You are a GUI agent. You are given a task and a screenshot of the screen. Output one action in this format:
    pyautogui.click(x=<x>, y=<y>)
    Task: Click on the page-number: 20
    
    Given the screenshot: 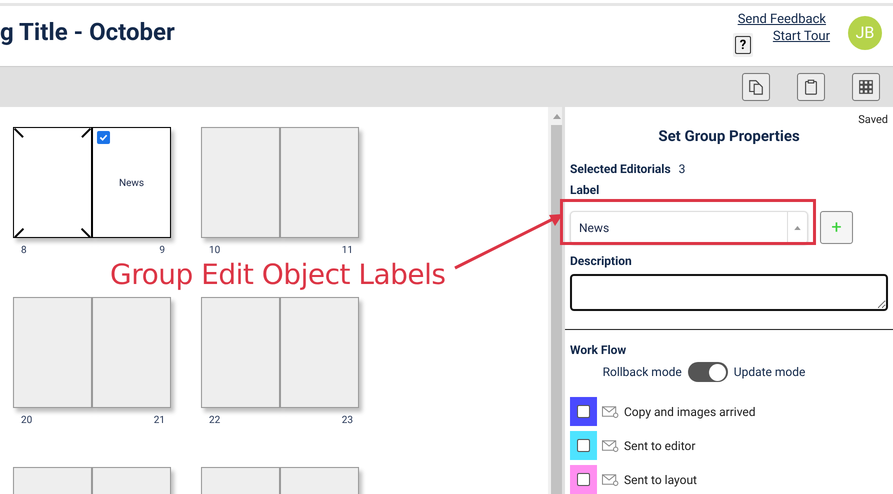 What is the action you would take?
    pyautogui.click(x=26, y=421)
    